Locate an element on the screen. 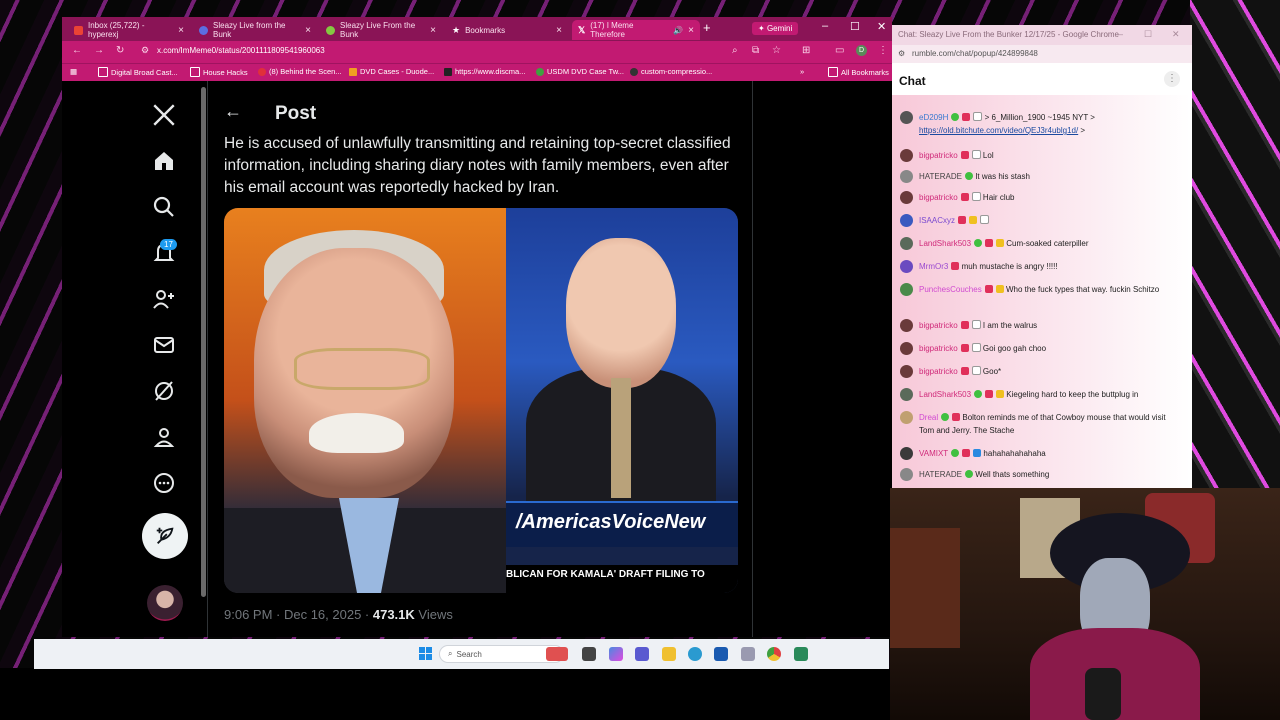 The image size is (1280, 720). home-icon is located at coordinates (164, 161).